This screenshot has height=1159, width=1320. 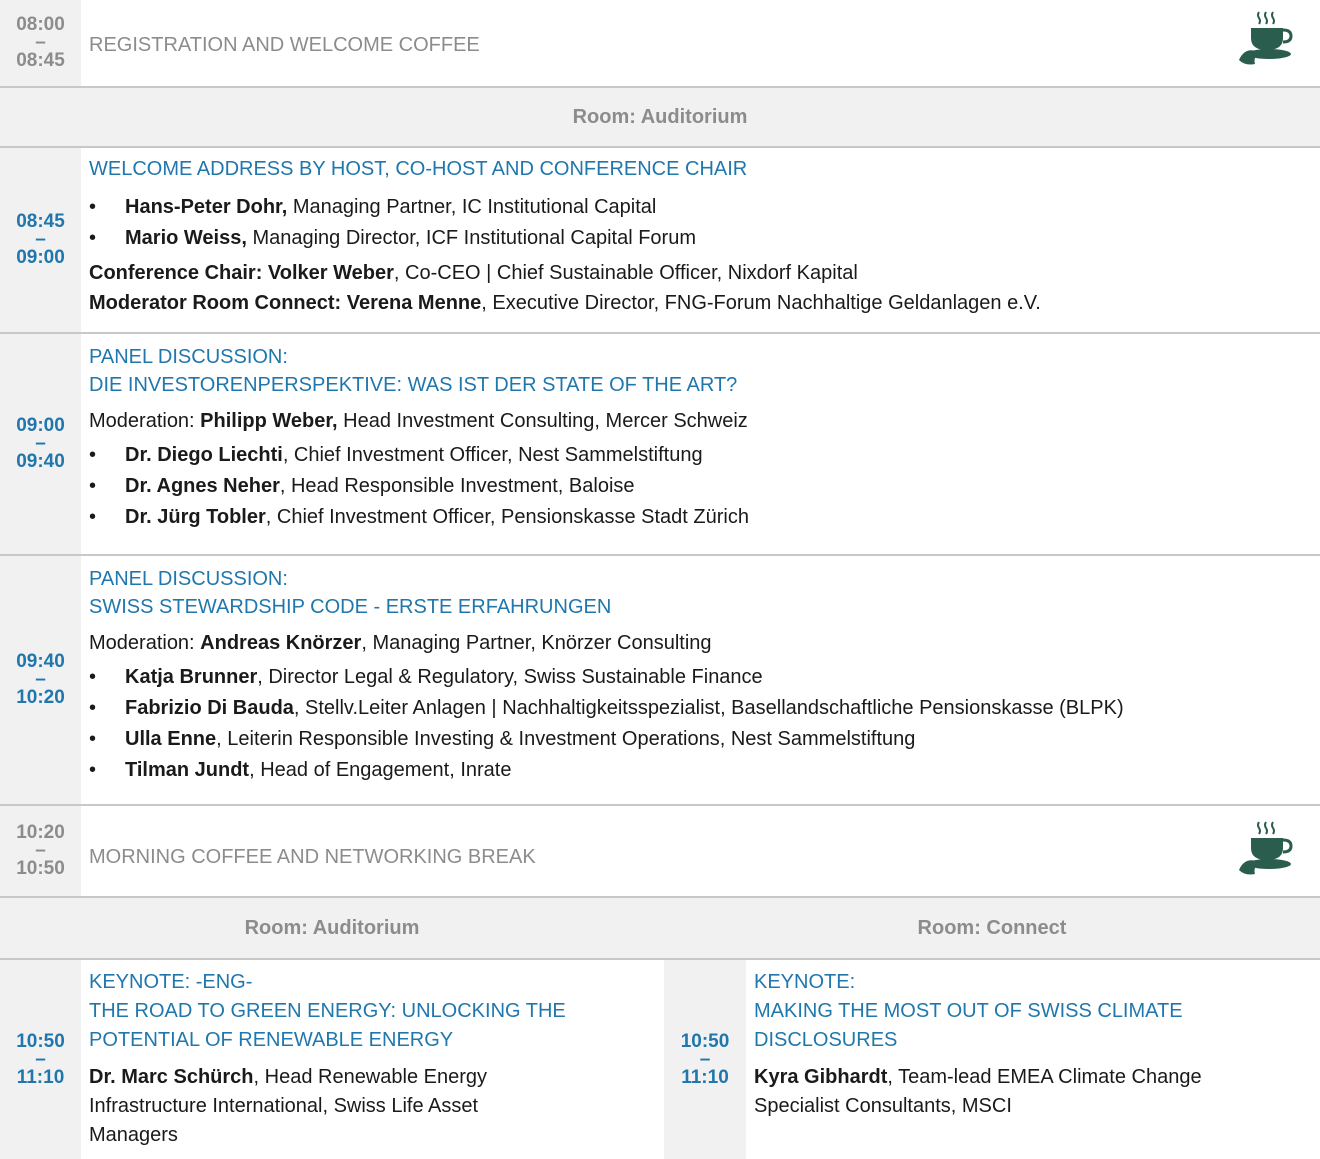 I want to click on end-time: 10:50, so click(x=40, y=868).